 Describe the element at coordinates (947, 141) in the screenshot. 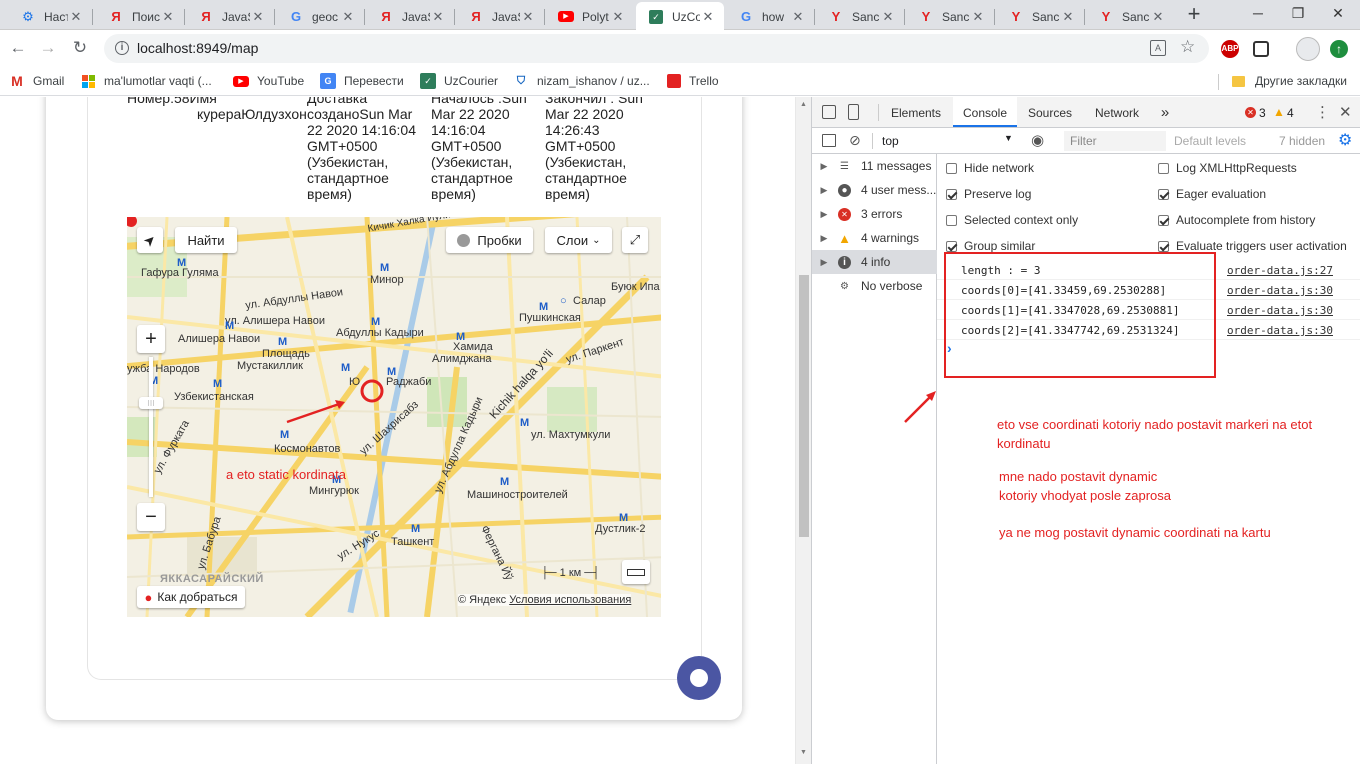

I see `context-selector: top` at that location.